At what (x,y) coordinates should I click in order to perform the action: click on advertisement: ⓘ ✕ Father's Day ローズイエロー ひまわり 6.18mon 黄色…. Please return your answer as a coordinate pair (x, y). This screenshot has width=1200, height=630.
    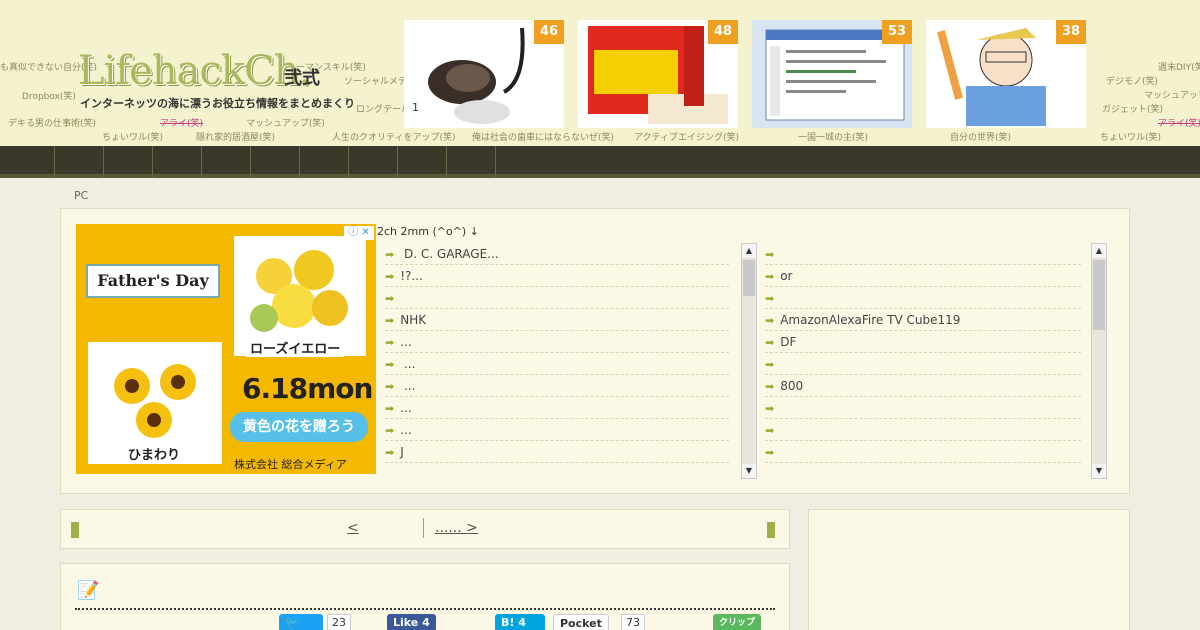
    Looking at the image, I should click on (226, 349).